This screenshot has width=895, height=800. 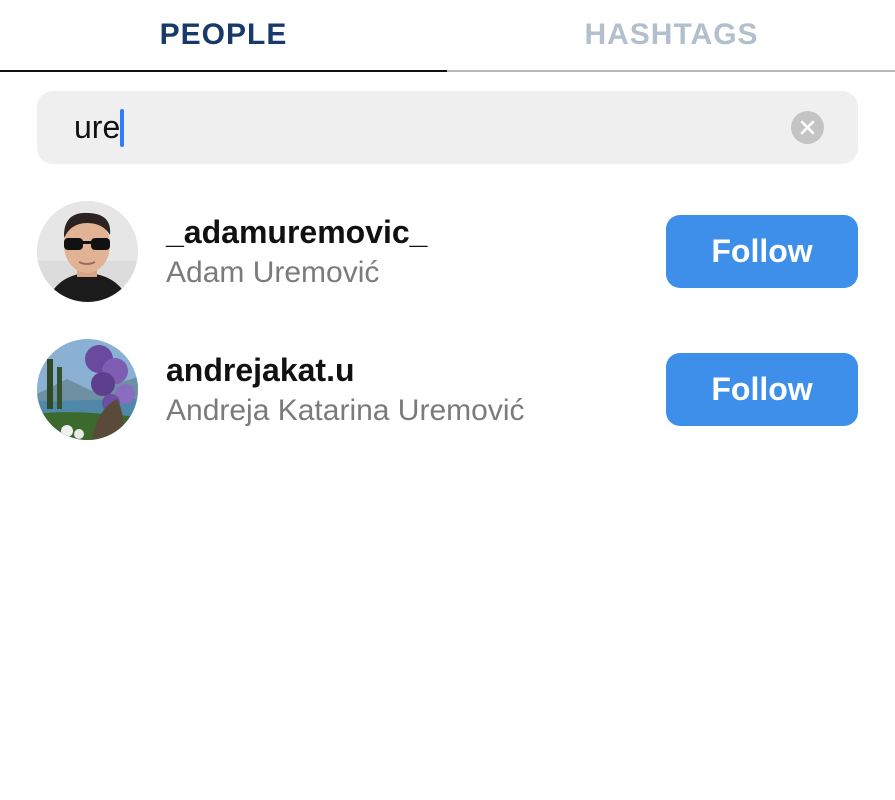 What do you see at coordinates (671, 71) in the screenshot?
I see `tab-divider` at bounding box center [671, 71].